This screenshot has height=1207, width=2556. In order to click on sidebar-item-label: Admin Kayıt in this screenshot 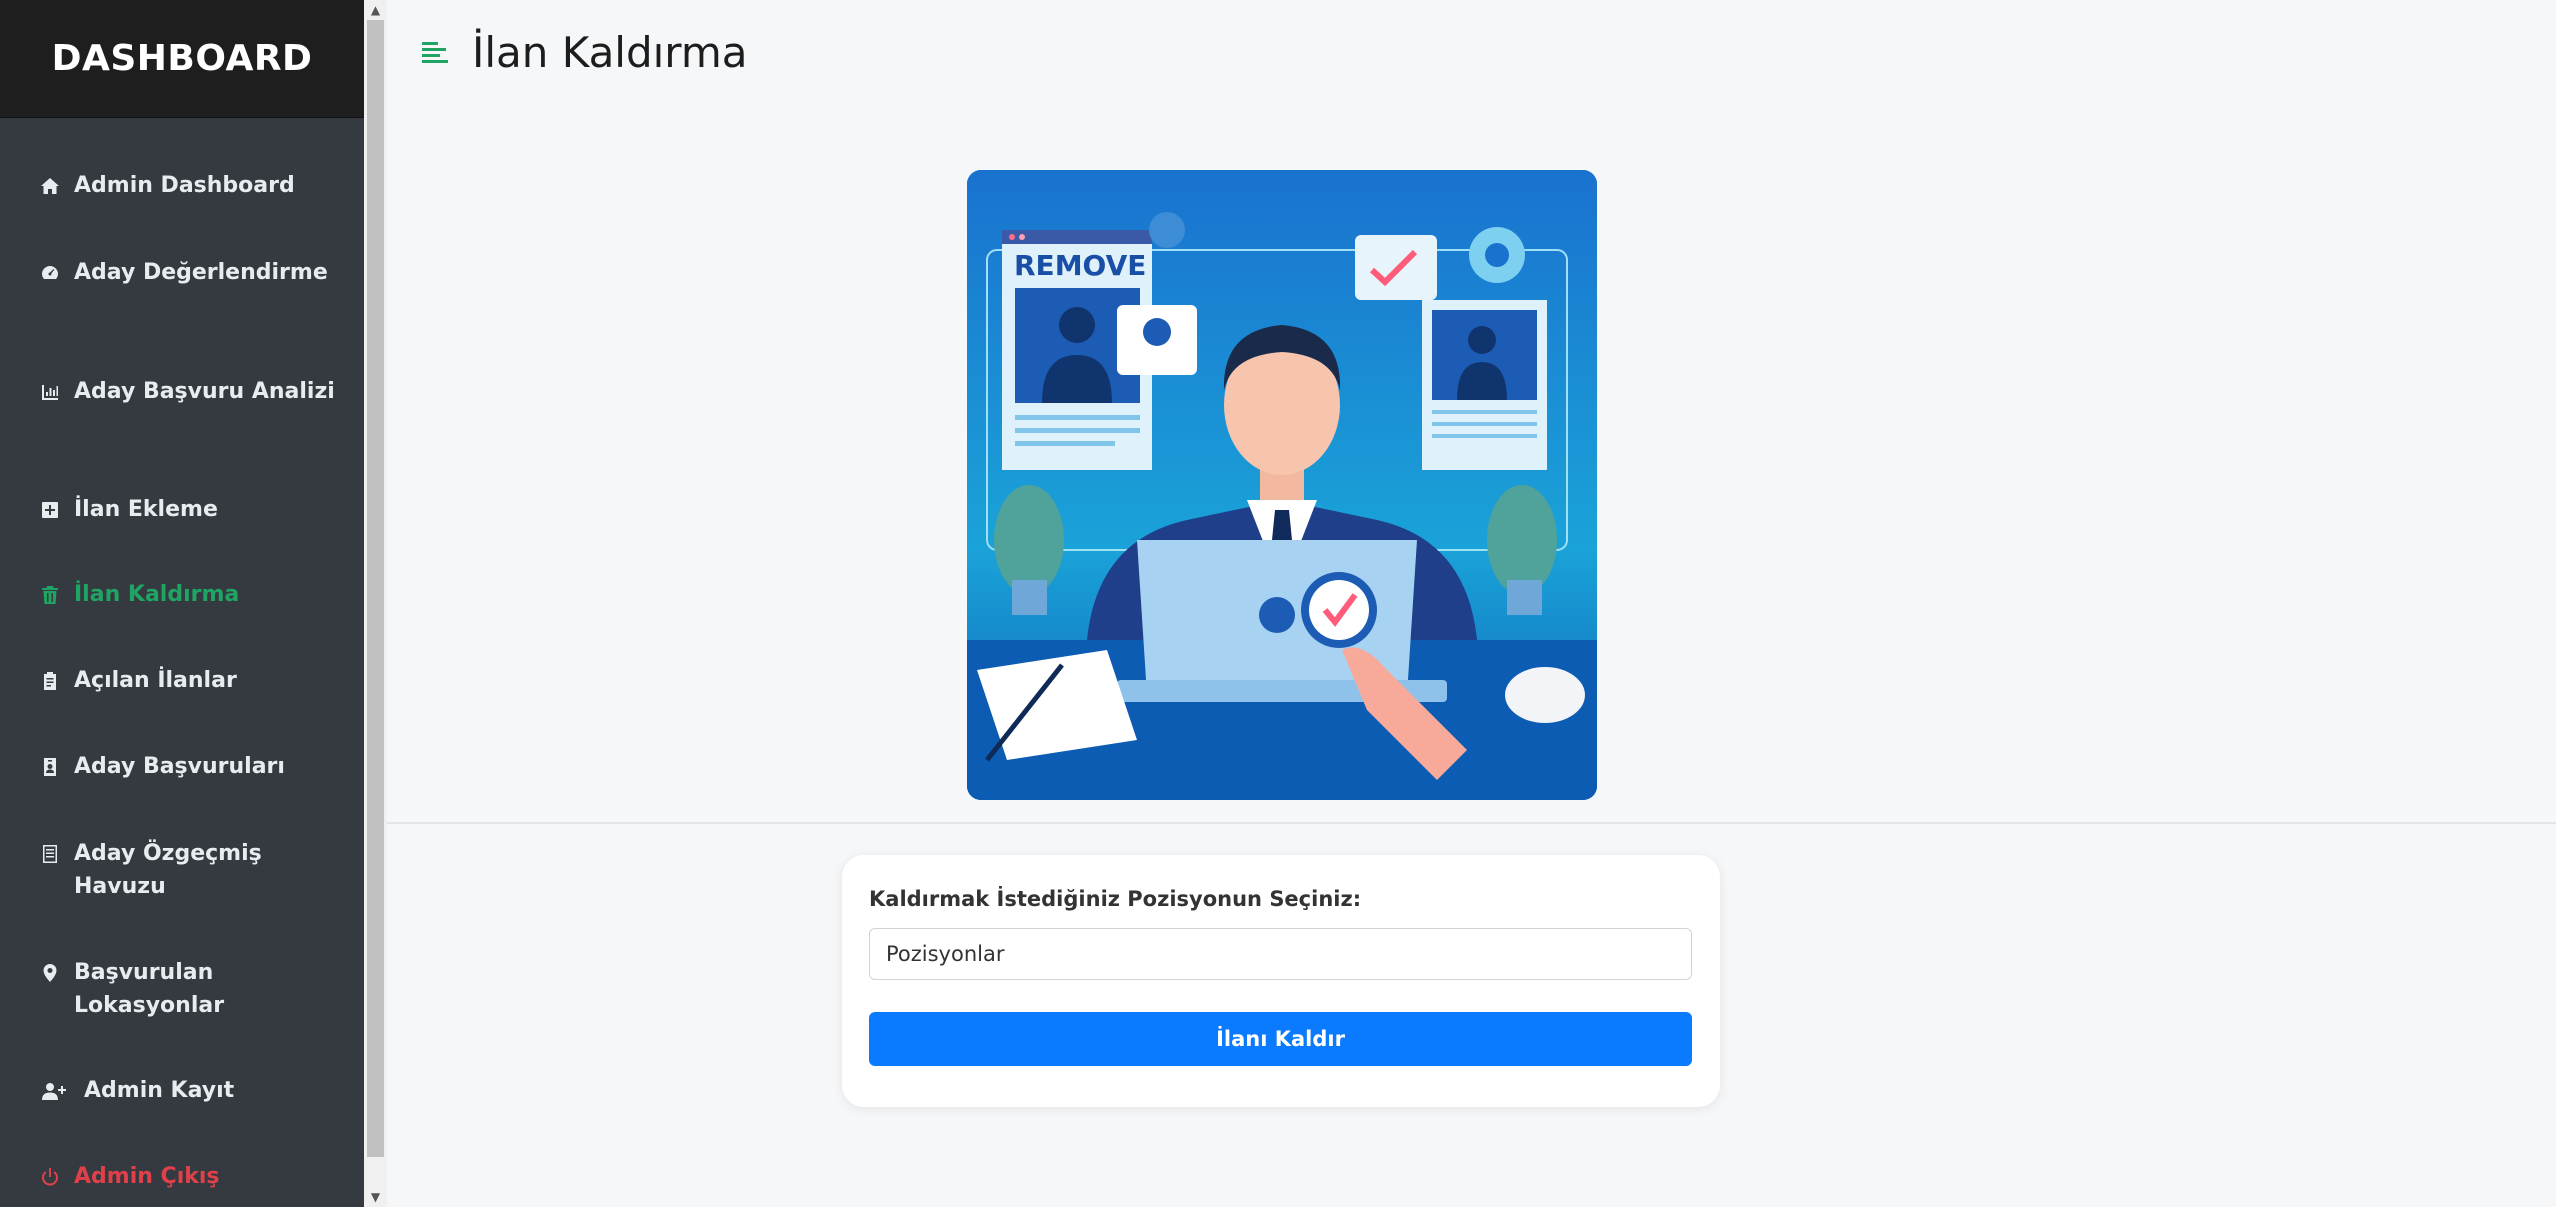, I will do `click(159, 1090)`.